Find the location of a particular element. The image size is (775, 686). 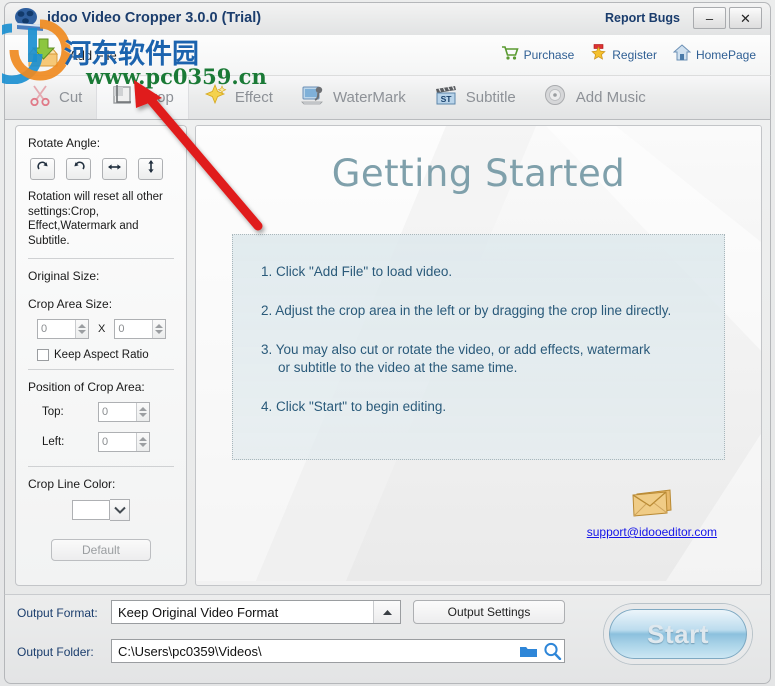

tab-watermark-label: WaterMark is located at coordinates (369, 97).